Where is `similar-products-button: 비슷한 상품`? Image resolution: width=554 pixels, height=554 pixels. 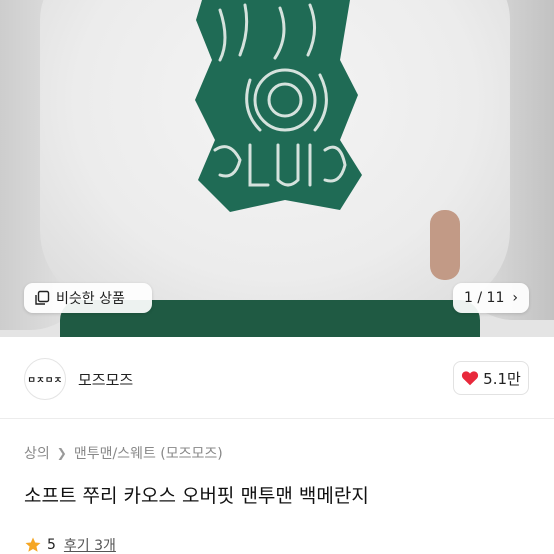
similar-products-button: 비슷한 상품 is located at coordinates (88, 298).